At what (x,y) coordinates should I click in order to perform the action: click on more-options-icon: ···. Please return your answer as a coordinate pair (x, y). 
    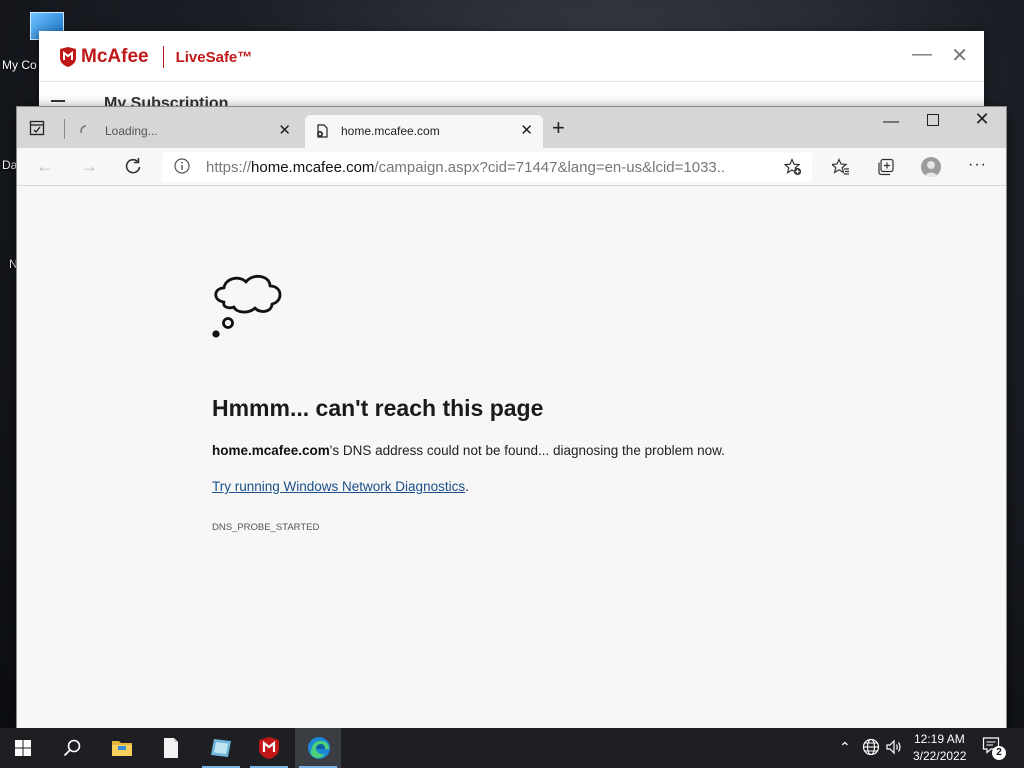
    Looking at the image, I should click on (977, 165).